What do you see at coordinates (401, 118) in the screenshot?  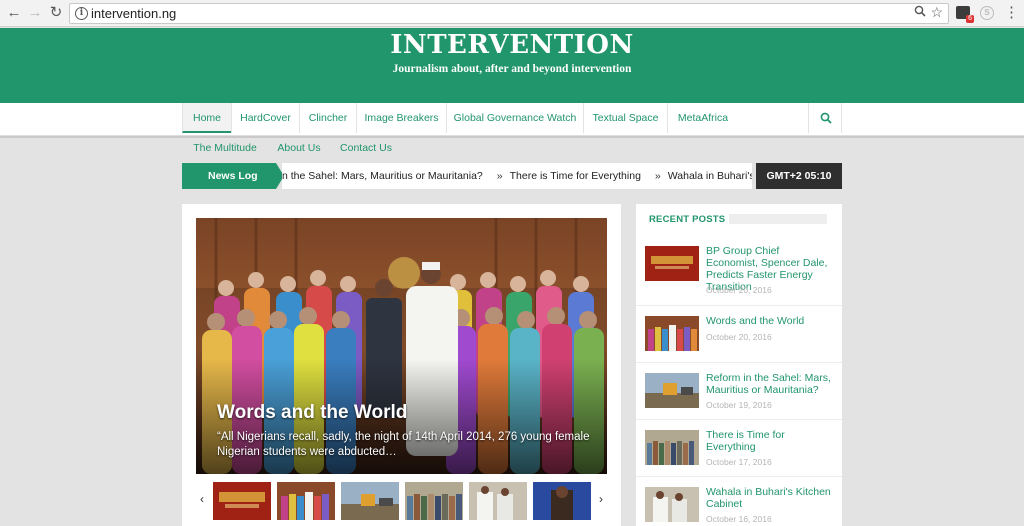 I see `nav-image-breakers: Image Breakers` at bounding box center [401, 118].